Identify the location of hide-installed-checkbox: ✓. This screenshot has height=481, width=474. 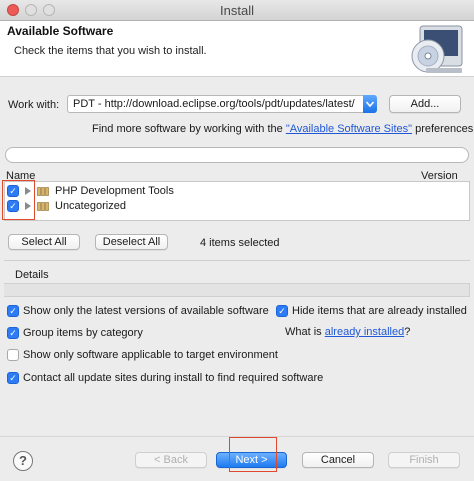
(282, 311).